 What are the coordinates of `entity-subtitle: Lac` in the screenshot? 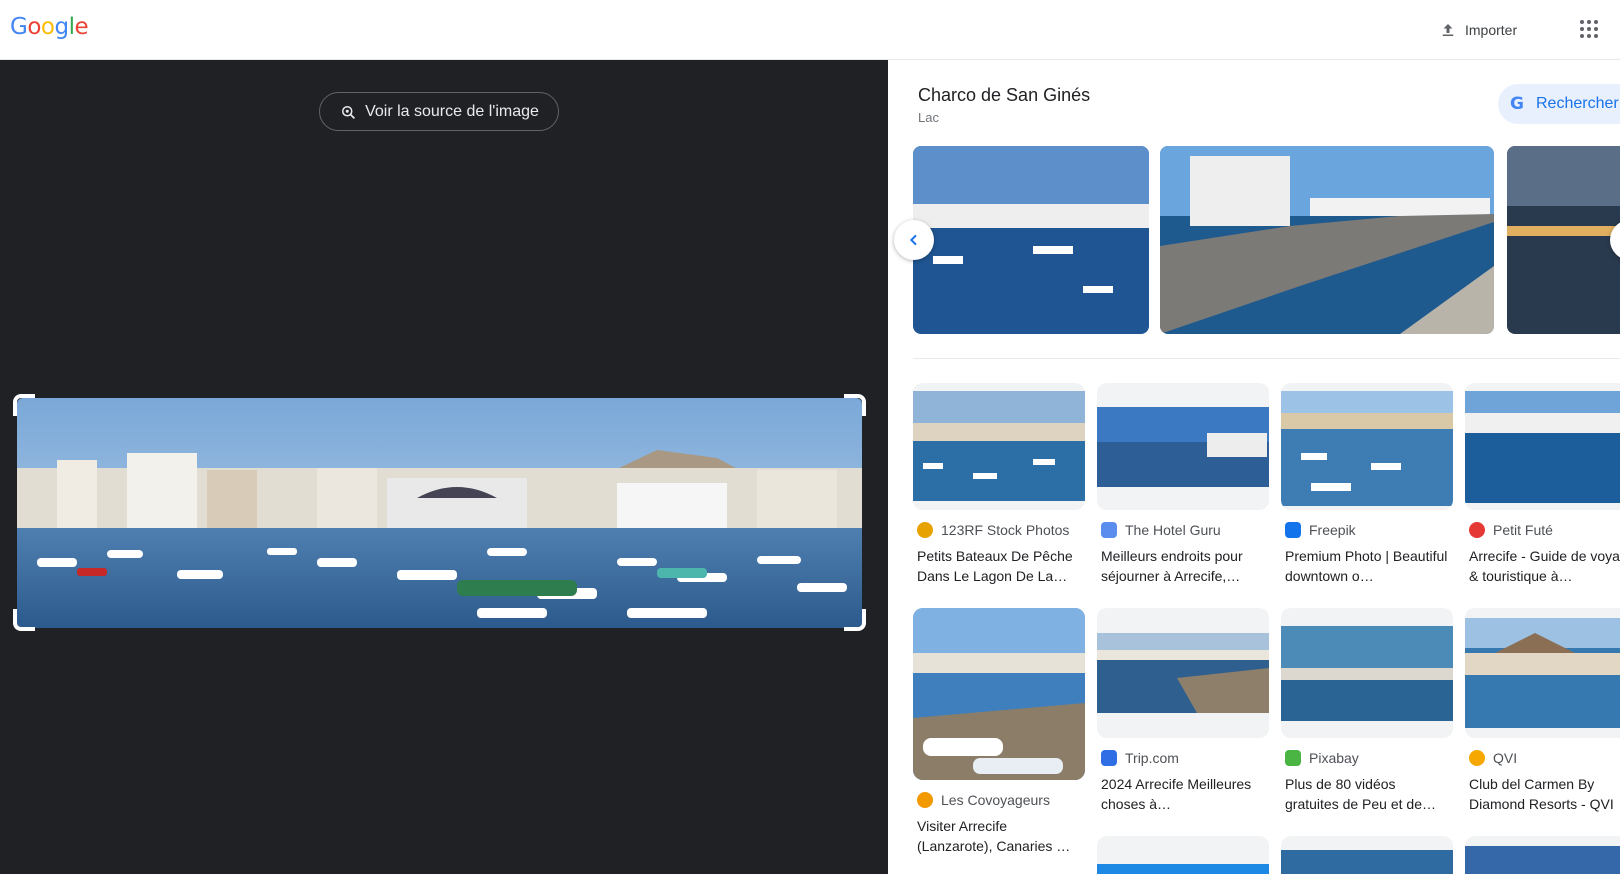 It's located at (928, 117).